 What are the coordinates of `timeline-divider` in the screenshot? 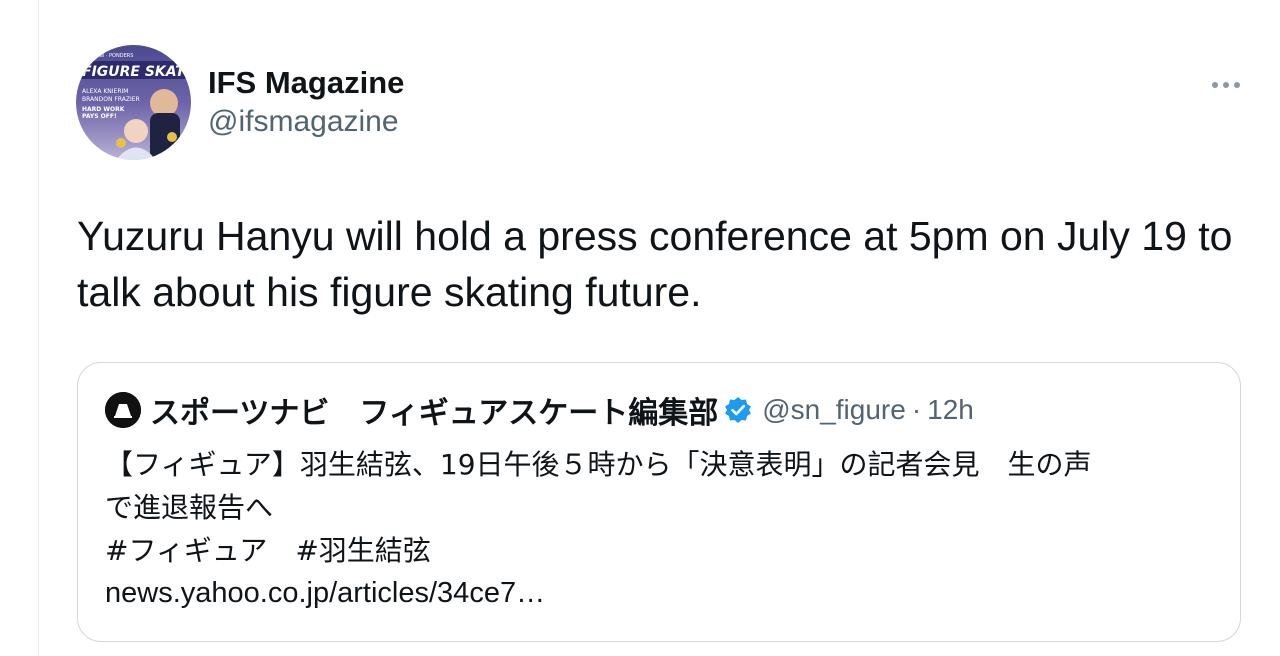 It's located at (38, 328).